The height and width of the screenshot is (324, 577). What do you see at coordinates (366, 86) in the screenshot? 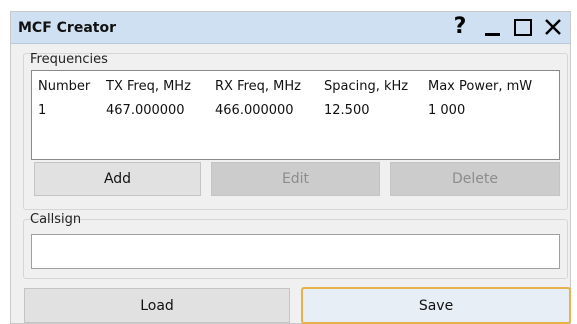
I see `column-header-spacing: Spacing, kHz` at bounding box center [366, 86].